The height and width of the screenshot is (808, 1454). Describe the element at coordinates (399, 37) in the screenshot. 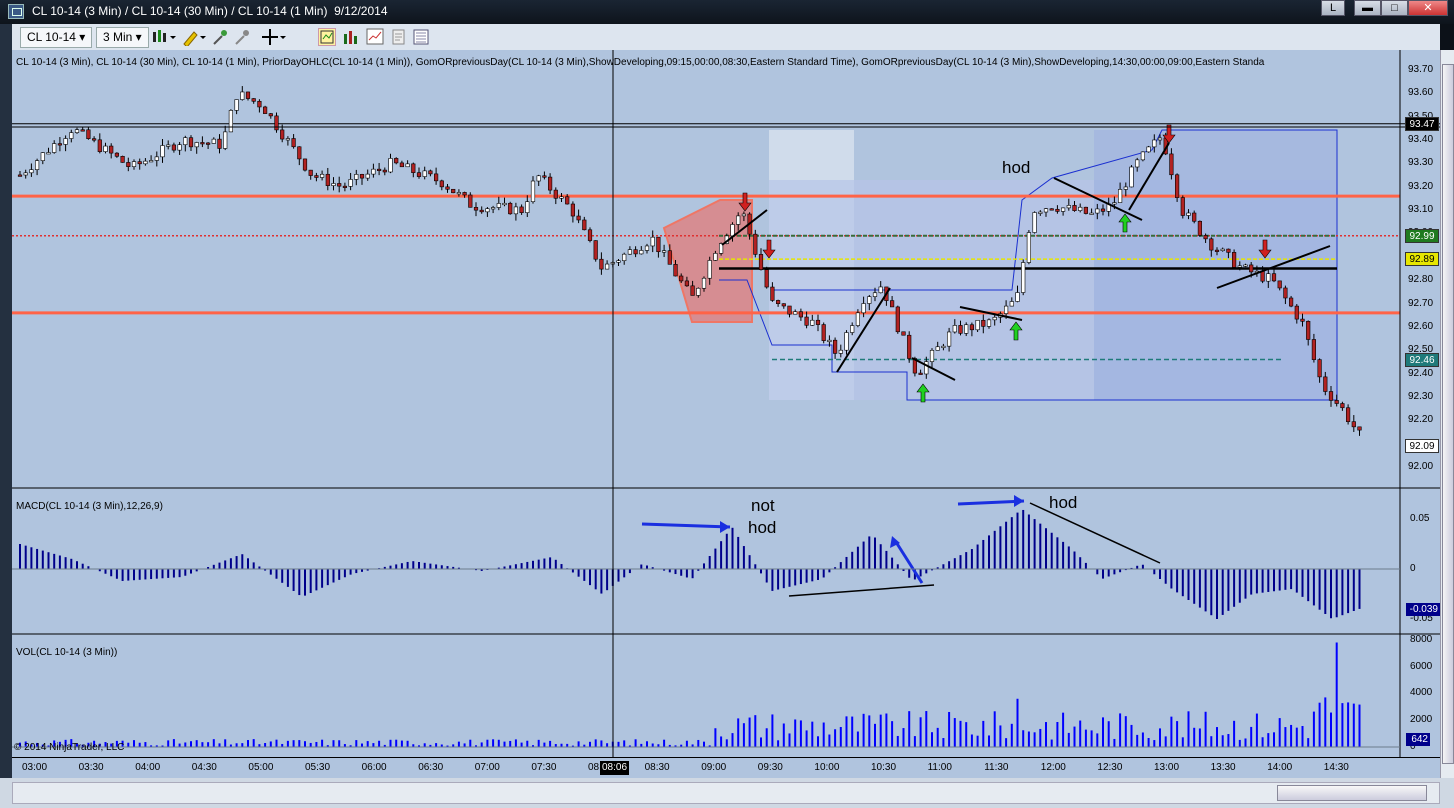

I see `template-icon` at that location.